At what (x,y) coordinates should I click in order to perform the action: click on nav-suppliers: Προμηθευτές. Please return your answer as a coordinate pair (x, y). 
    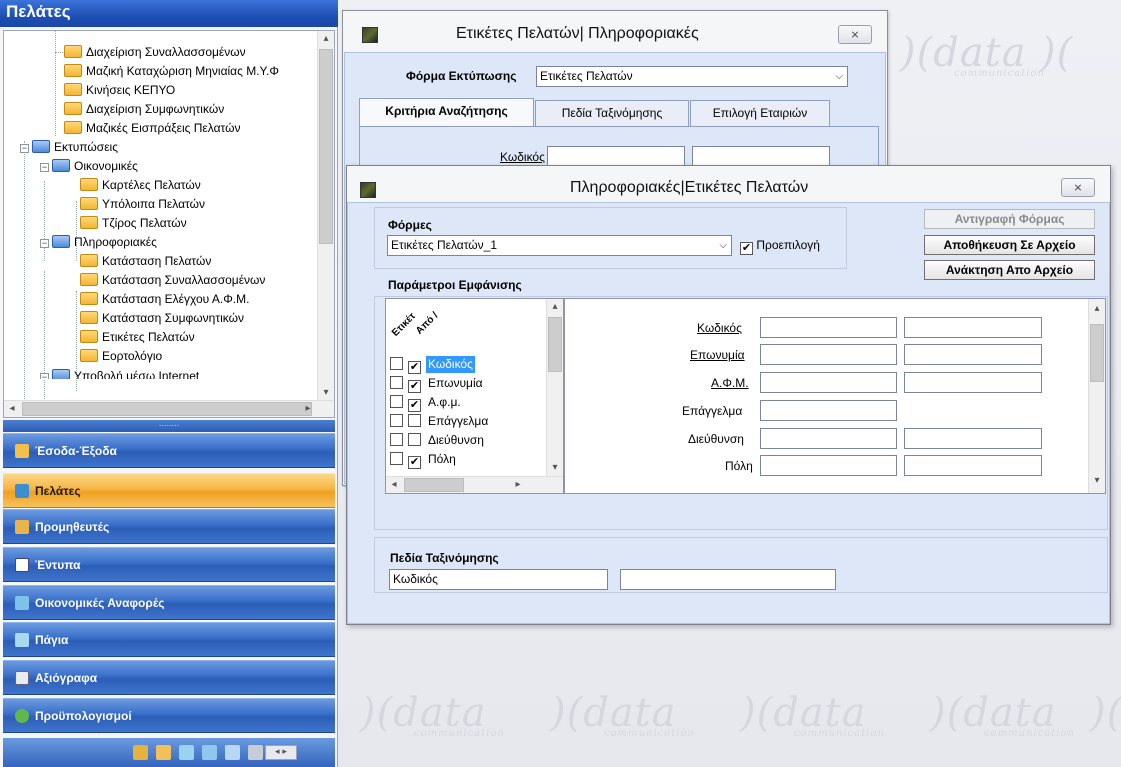
    Looking at the image, I should click on (169, 526).